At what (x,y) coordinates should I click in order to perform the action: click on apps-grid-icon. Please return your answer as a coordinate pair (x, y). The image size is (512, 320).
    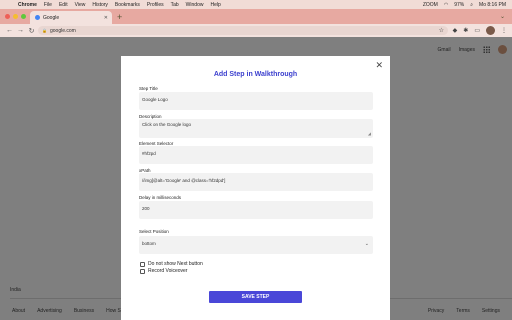
    Looking at the image, I should click on (486, 49).